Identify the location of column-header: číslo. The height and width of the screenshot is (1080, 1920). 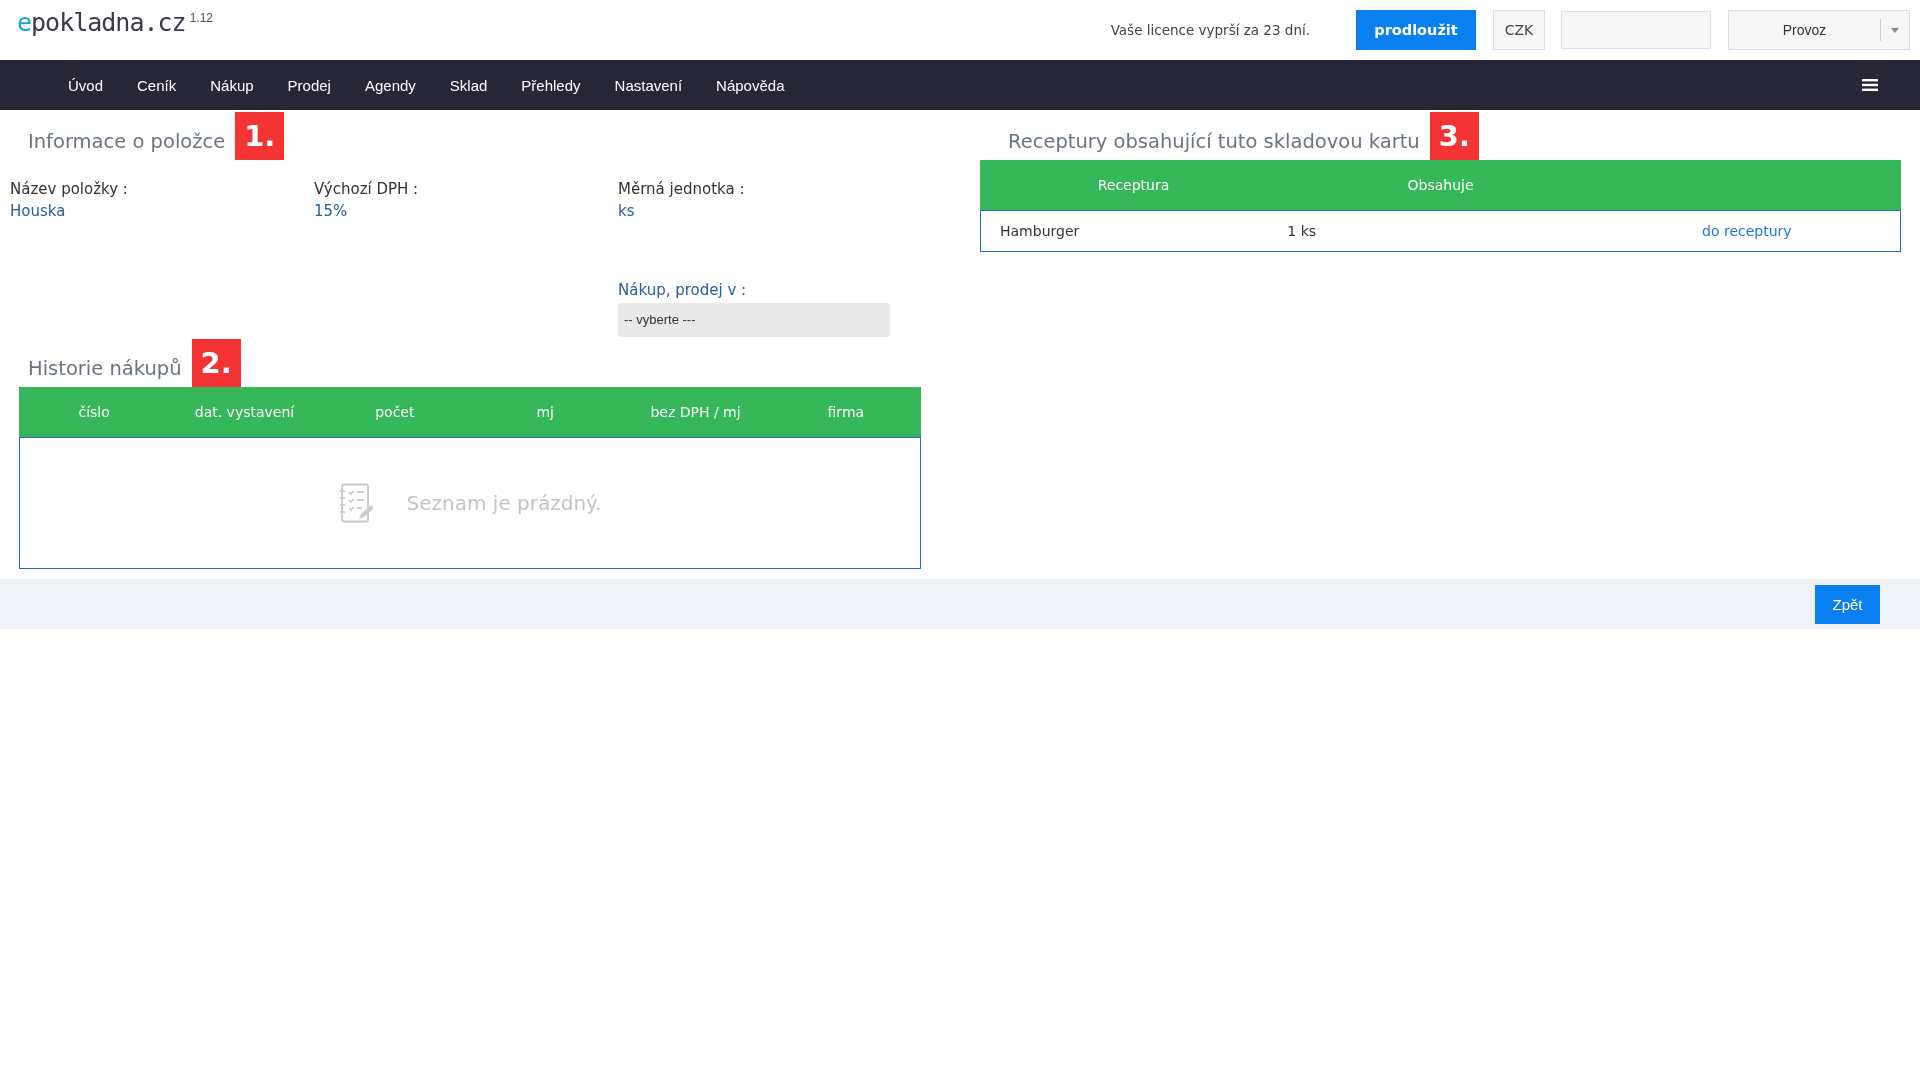
(94, 412).